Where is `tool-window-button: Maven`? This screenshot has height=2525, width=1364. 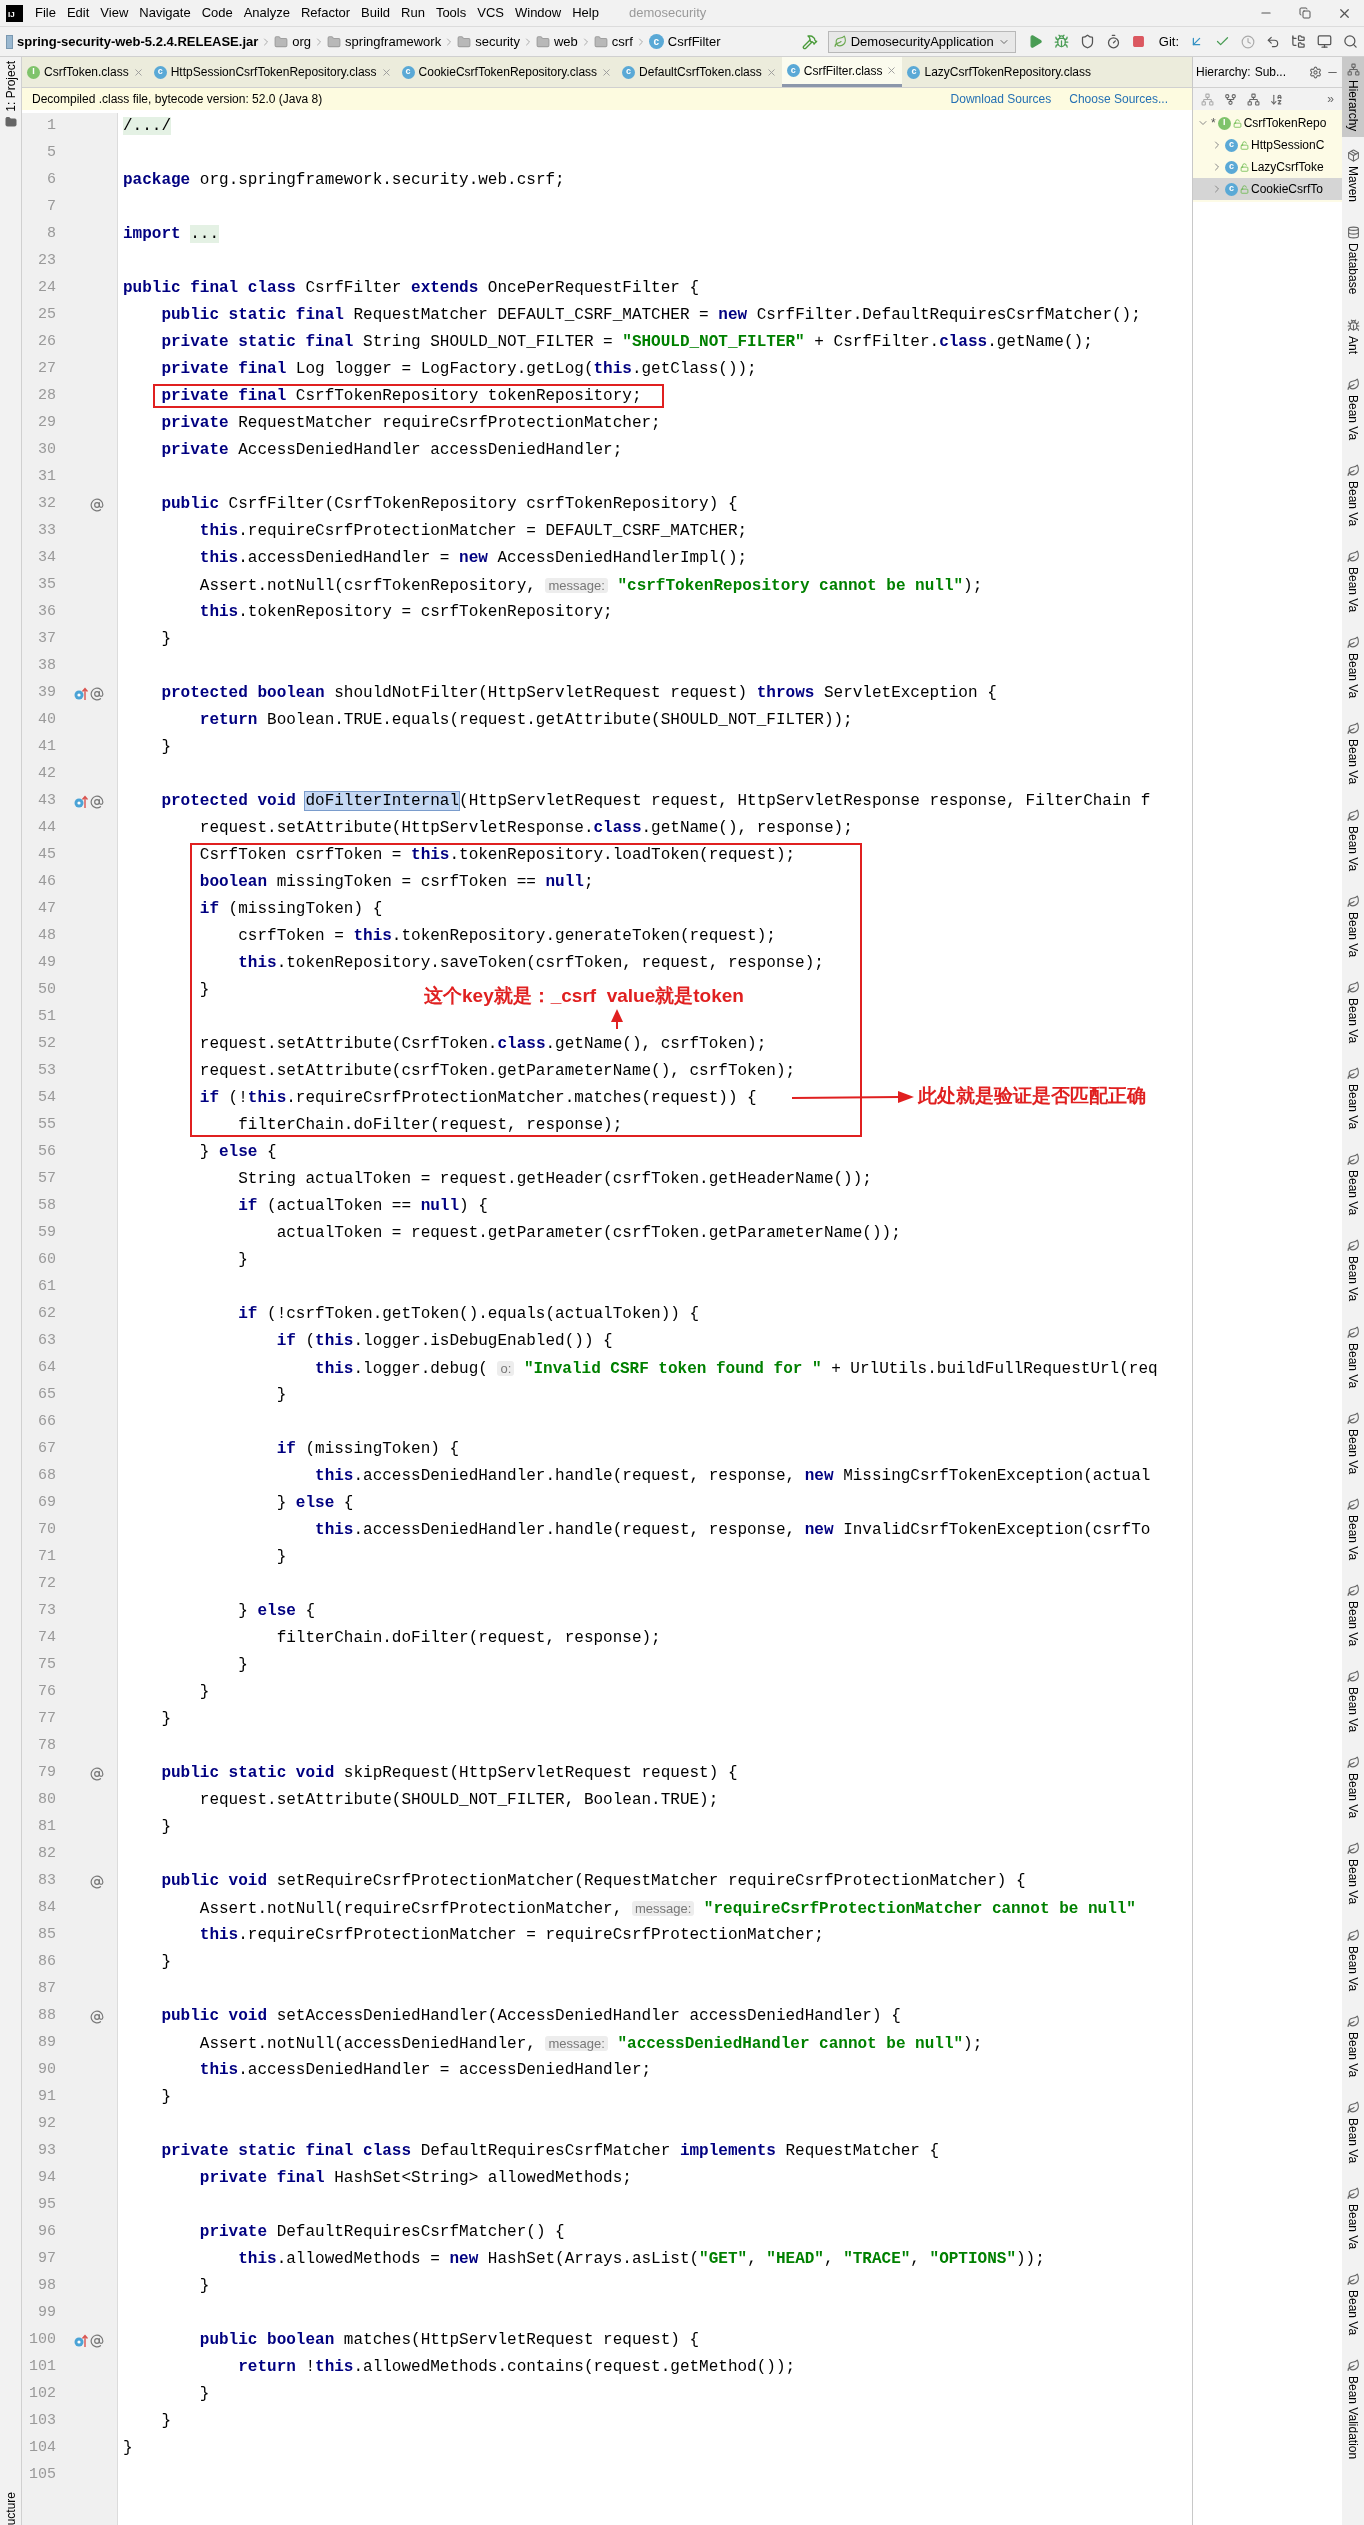 tool-window-button: Maven is located at coordinates (1353, 176).